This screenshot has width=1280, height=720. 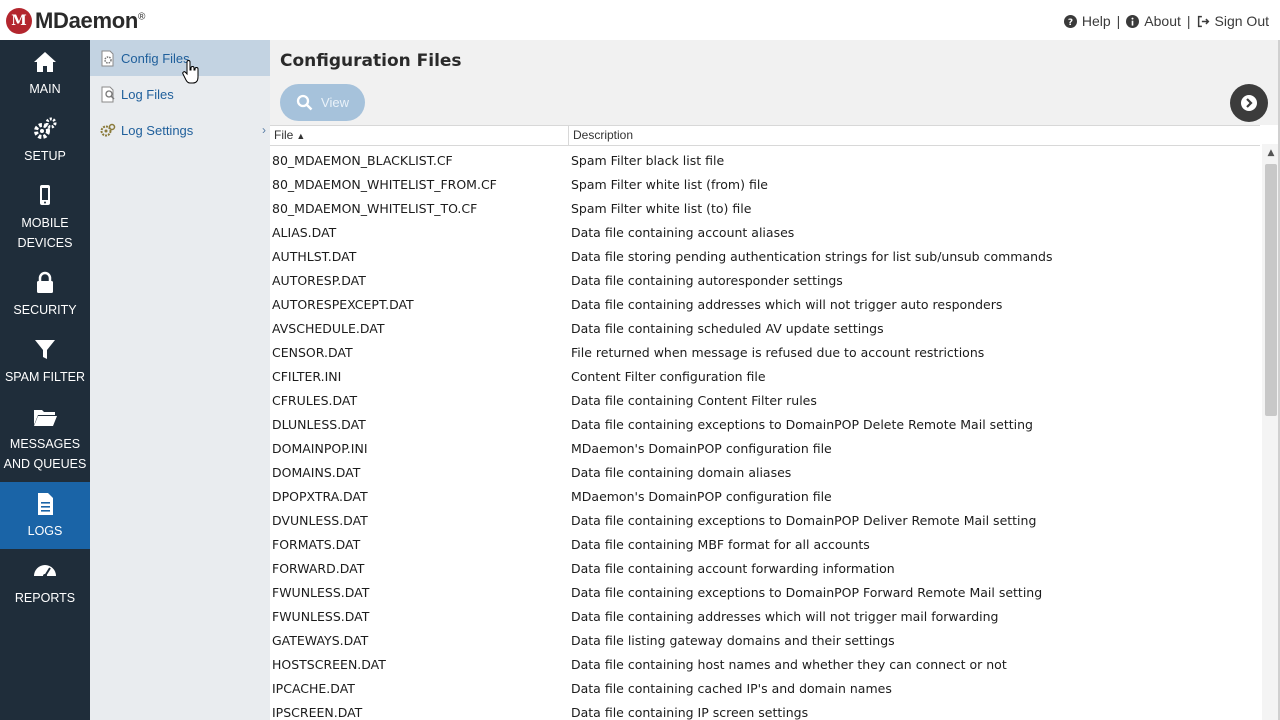 I want to click on description-cell: Spam Filter white list (from) file, so click(x=669, y=184).